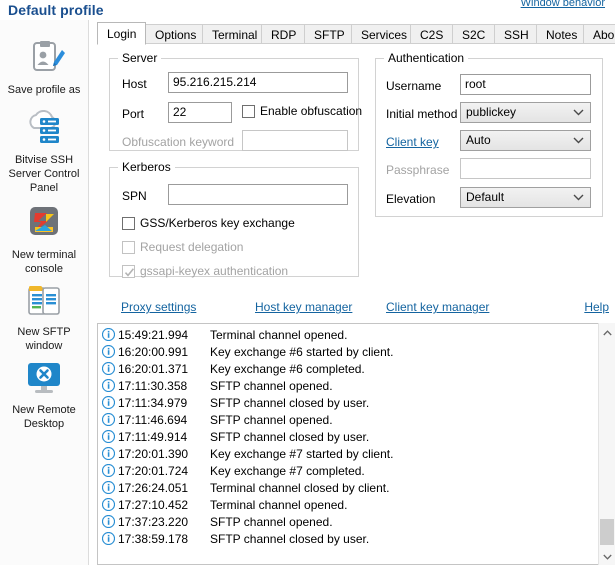 This screenshot has width=615, height=565. I want to click on spn-label: SPN, so click(134, 196).